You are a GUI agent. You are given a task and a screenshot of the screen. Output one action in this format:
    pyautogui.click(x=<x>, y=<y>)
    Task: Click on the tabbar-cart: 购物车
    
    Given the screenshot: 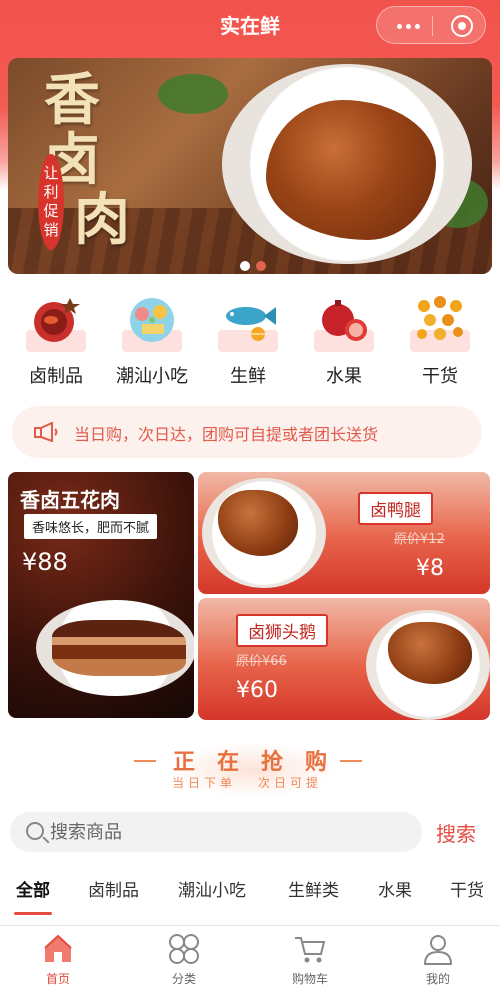 What is the action you would take?
    pyautogui.click(x=310, y=959)
    